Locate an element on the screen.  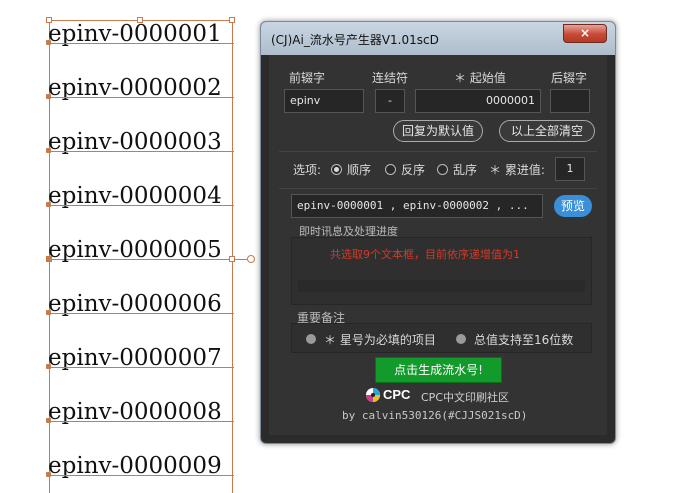
start-value-input: 0000001 is located at coordinates (478, 101).